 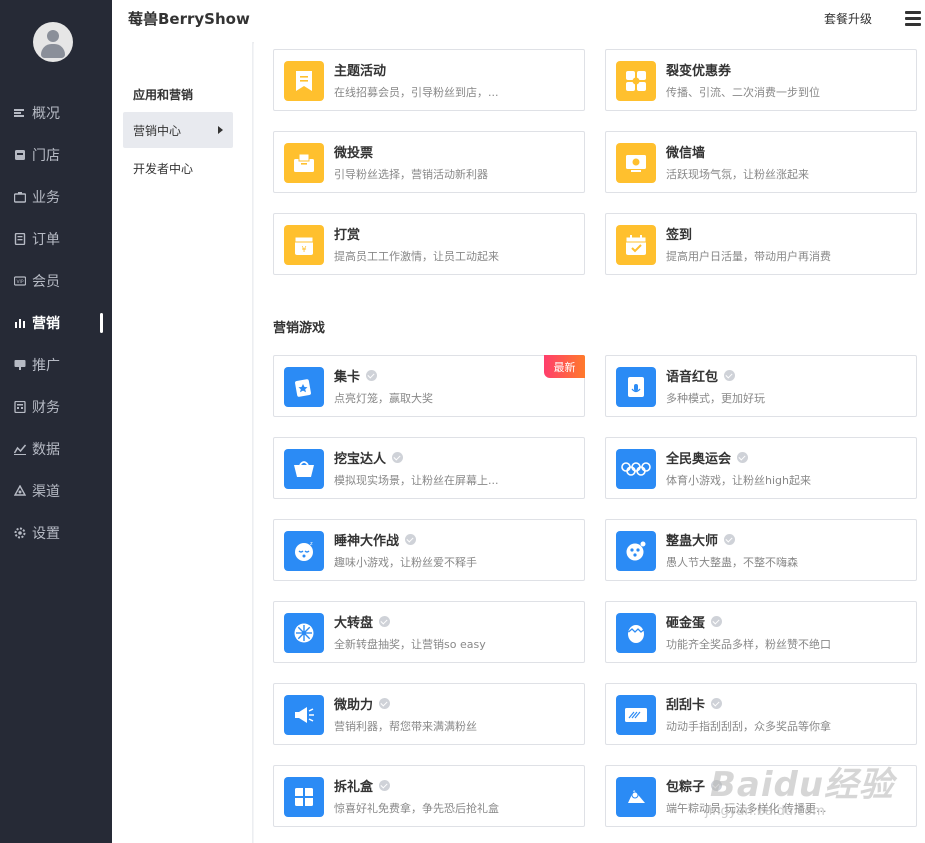 I want to click on cards-icon, so click(x=304, y=387).